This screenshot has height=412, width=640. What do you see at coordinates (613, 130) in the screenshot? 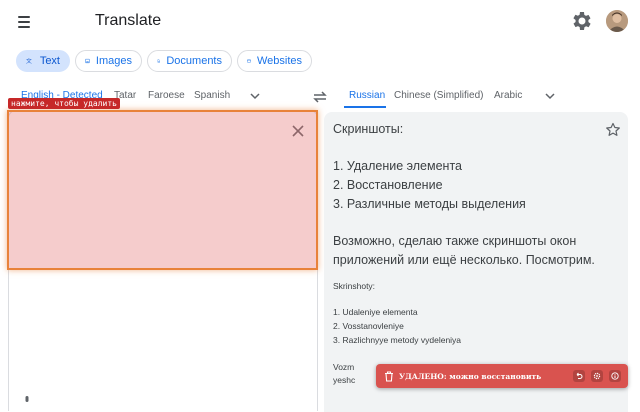
I see `save-translation-star-icon` at bounding box center [613, 130].